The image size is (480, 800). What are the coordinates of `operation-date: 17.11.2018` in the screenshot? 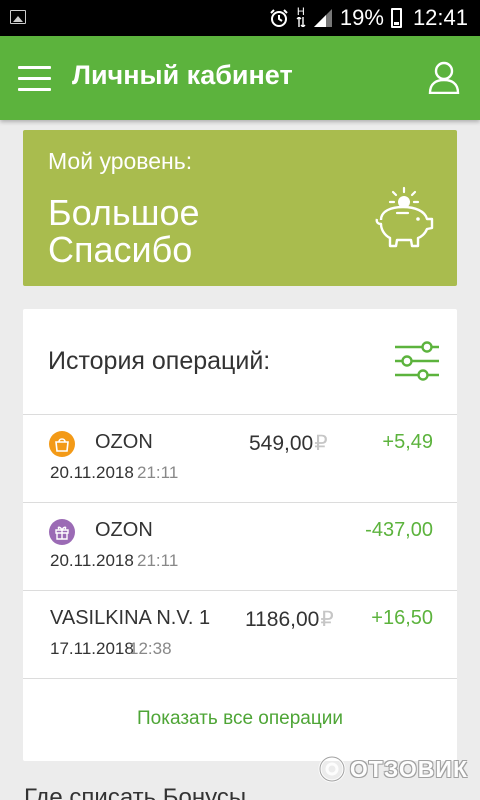 It's located at (92, 648).